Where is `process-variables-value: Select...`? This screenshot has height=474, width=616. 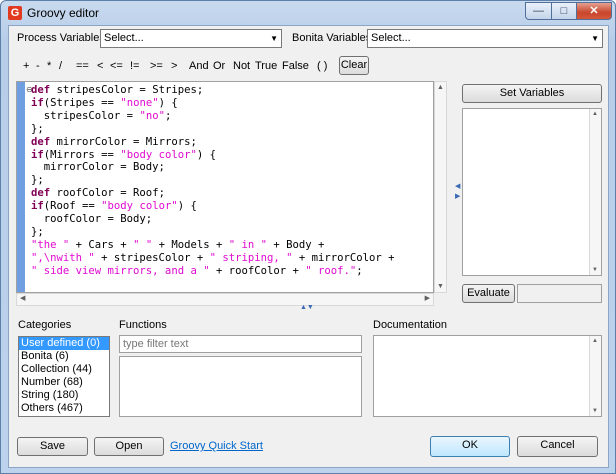
process-variables-value: Select... is located at coordinates (124, 38).